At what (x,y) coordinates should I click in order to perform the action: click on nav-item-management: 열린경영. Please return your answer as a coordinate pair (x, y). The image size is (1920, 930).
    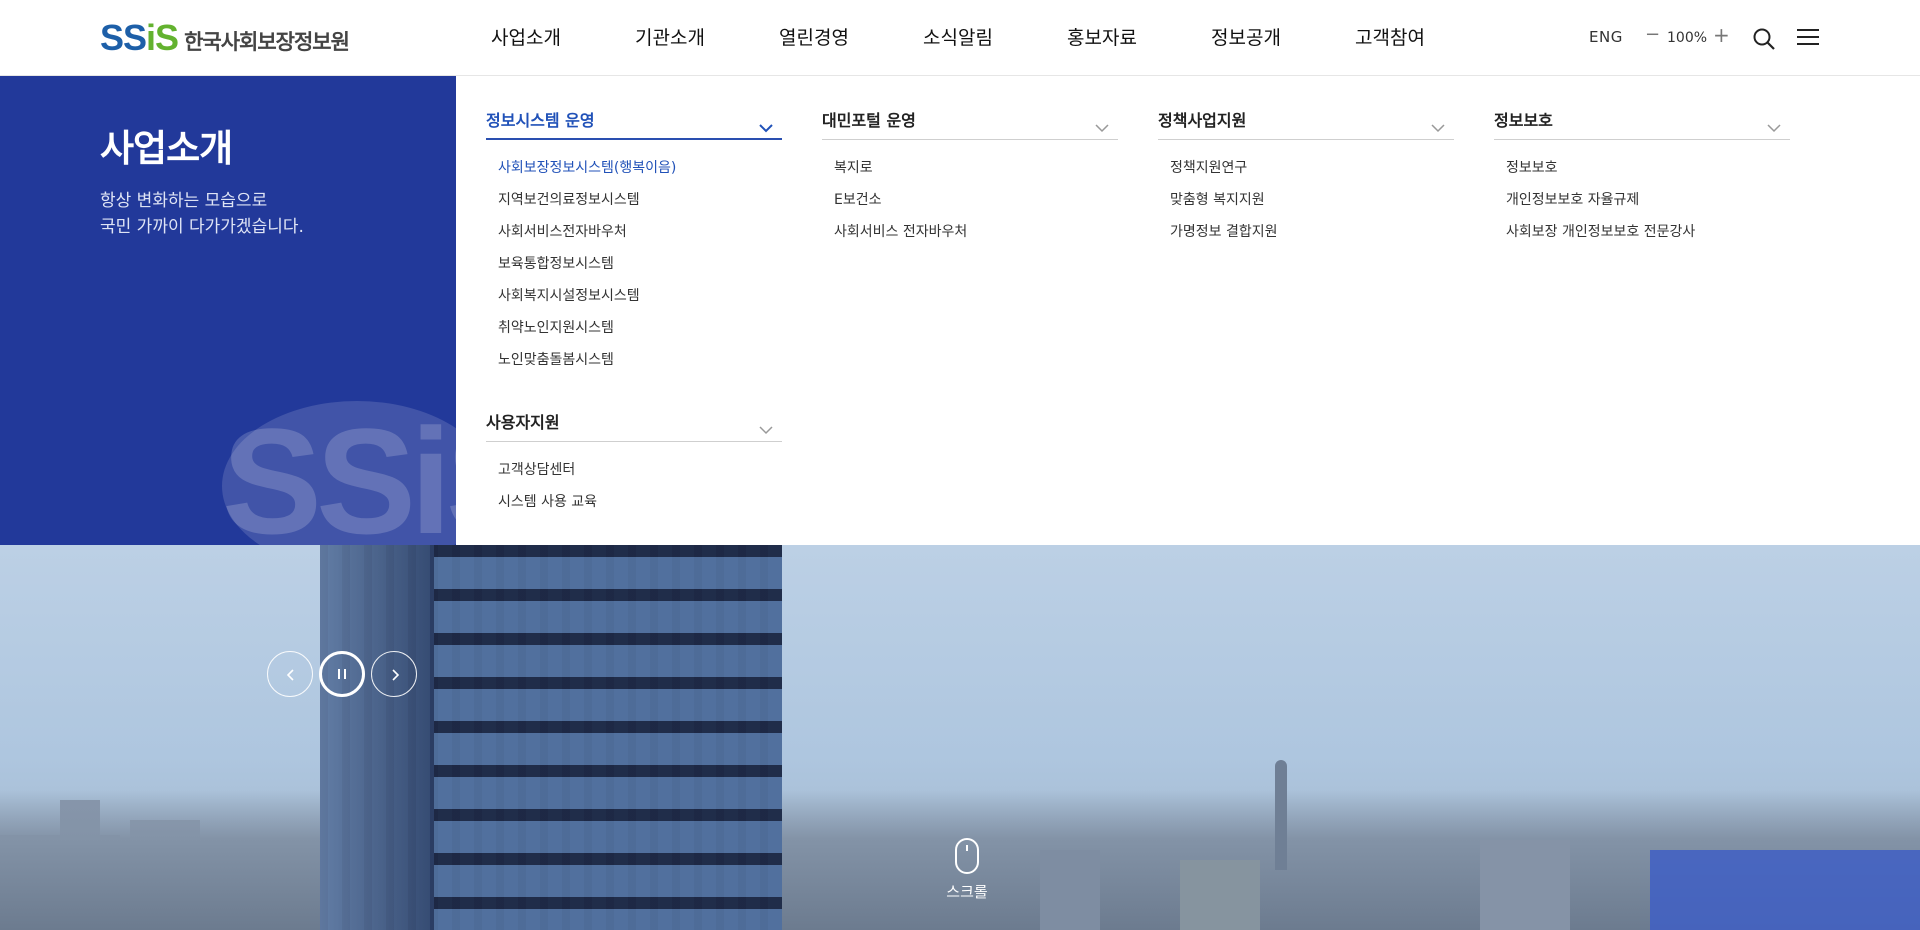
    Looking at the image, I should click on (851, 38).